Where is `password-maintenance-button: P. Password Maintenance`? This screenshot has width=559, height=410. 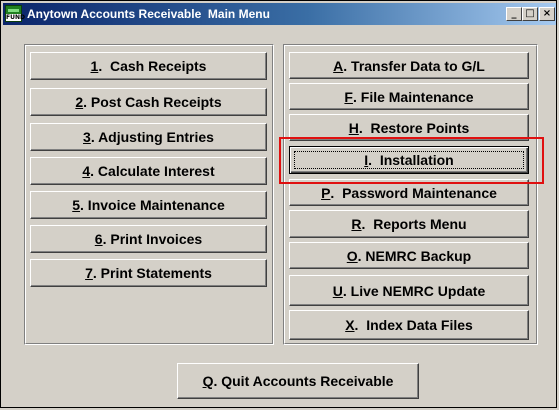
password-maintenance-button: P. Password Maintenance is located at coordinates (409, 192).